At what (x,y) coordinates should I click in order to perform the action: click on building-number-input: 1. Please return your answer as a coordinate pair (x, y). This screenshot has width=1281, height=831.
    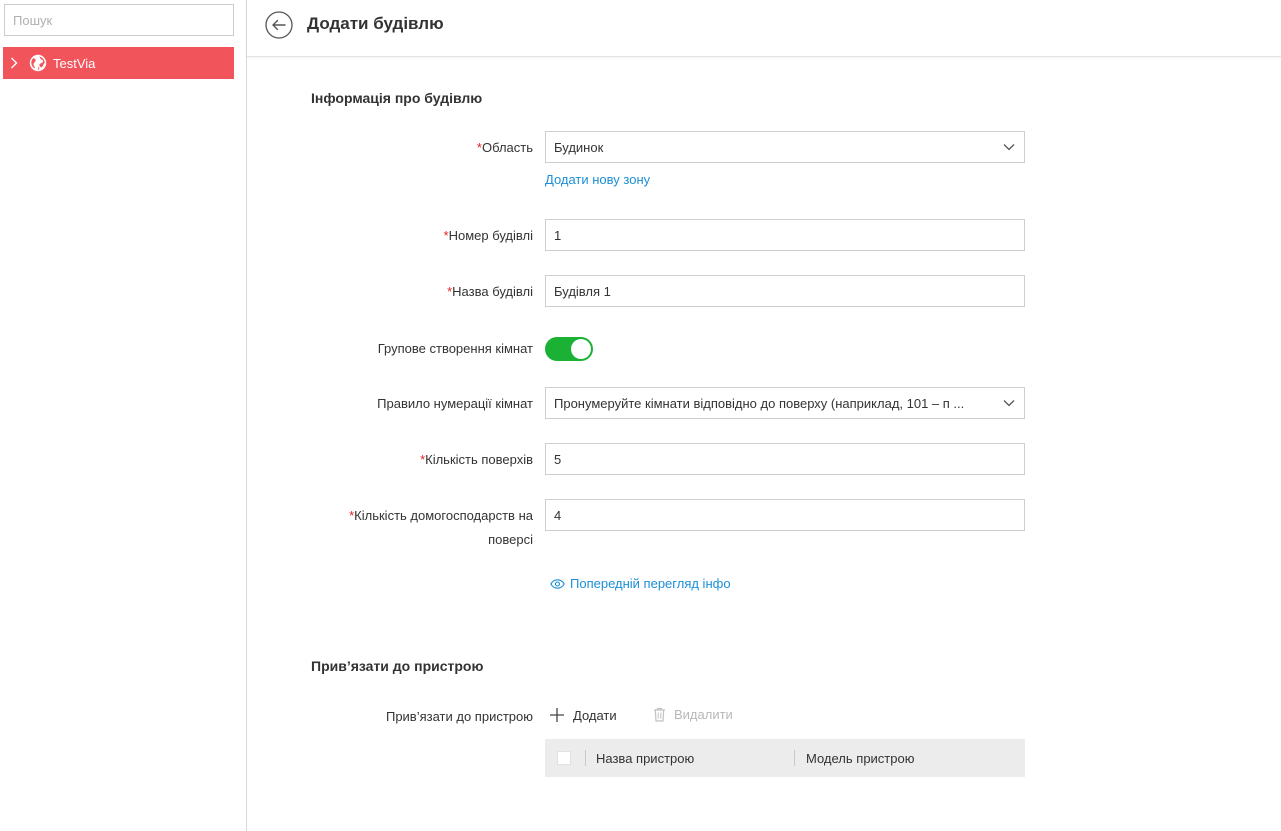
    Looking at the image, I should click on (785, 235).